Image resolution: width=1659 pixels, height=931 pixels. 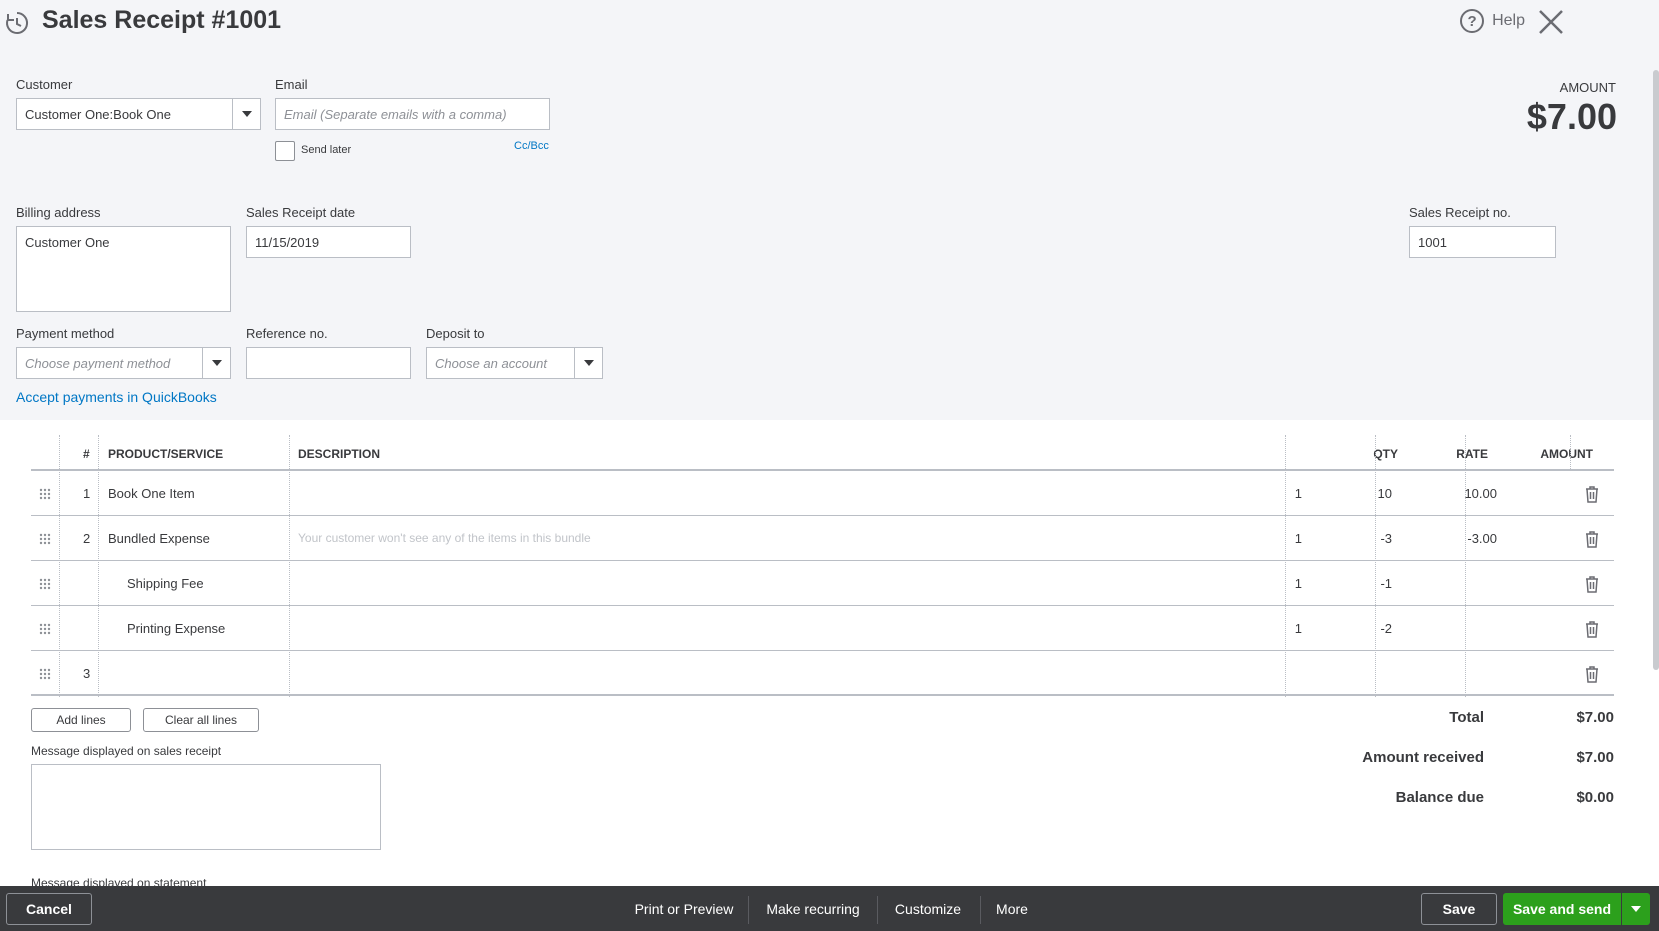 I want to click on payment-dropdown-button, so click(x=216, y=363).